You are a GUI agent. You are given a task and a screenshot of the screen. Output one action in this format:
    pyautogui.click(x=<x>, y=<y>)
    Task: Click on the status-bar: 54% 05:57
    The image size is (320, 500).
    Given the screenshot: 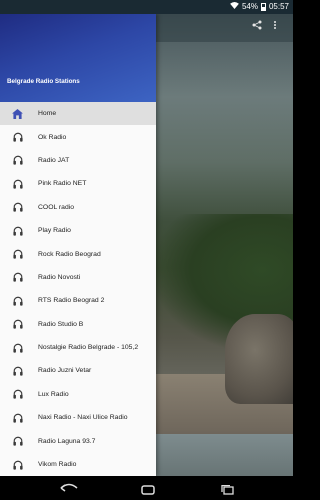 What is the action you would take?
    pyautogui.click(x=146, y=7)
    